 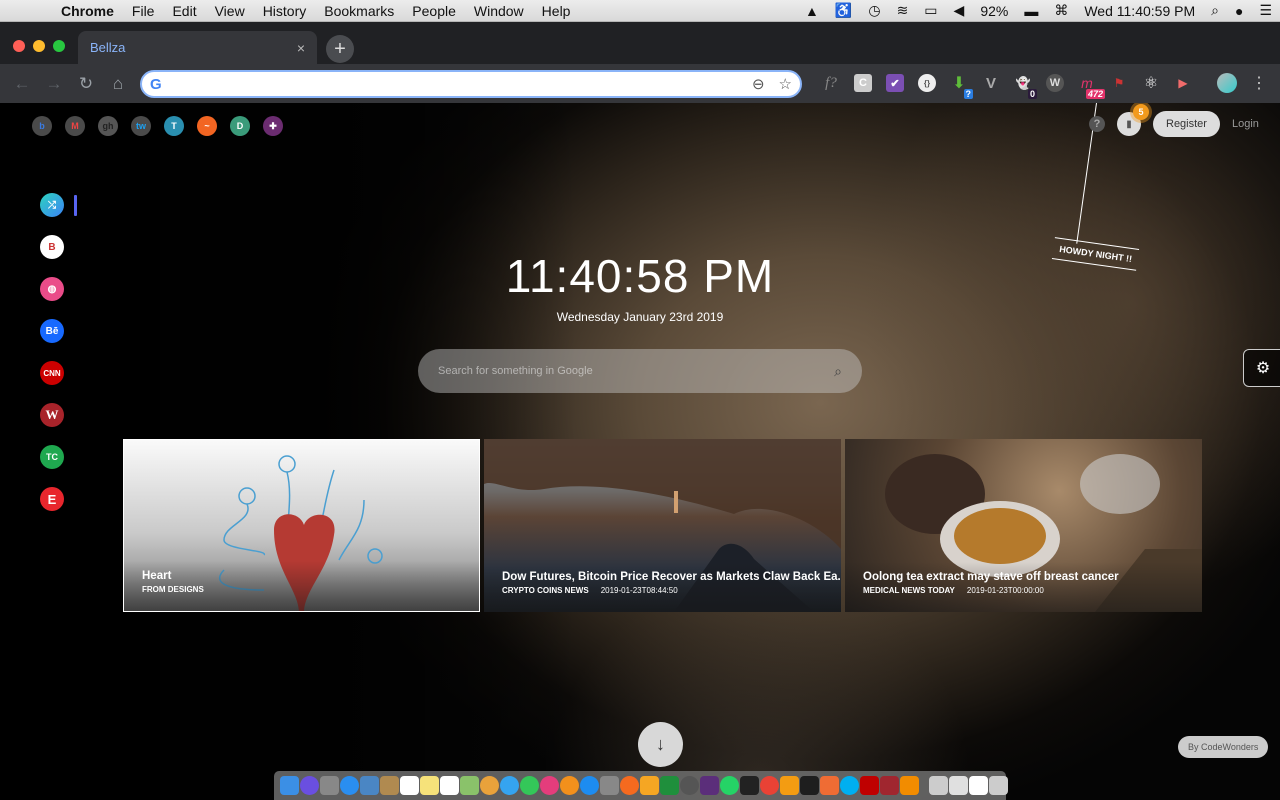 I want to click on dock-reminders-icon, so click(x=449, y=785).